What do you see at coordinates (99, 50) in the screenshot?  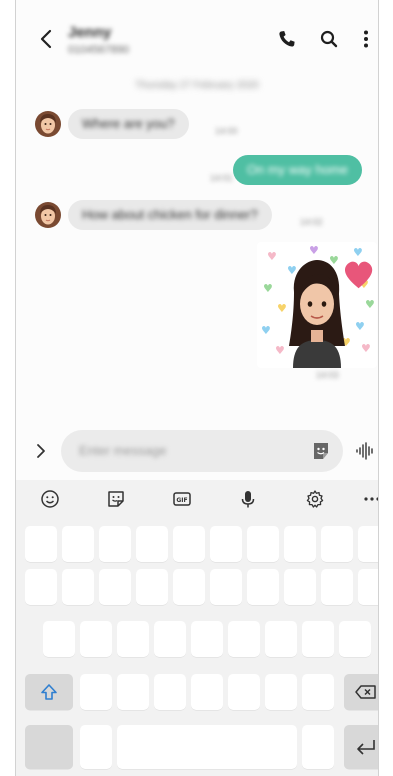 I see `contact-number: 0104567890` at bounding box center [99, 50].